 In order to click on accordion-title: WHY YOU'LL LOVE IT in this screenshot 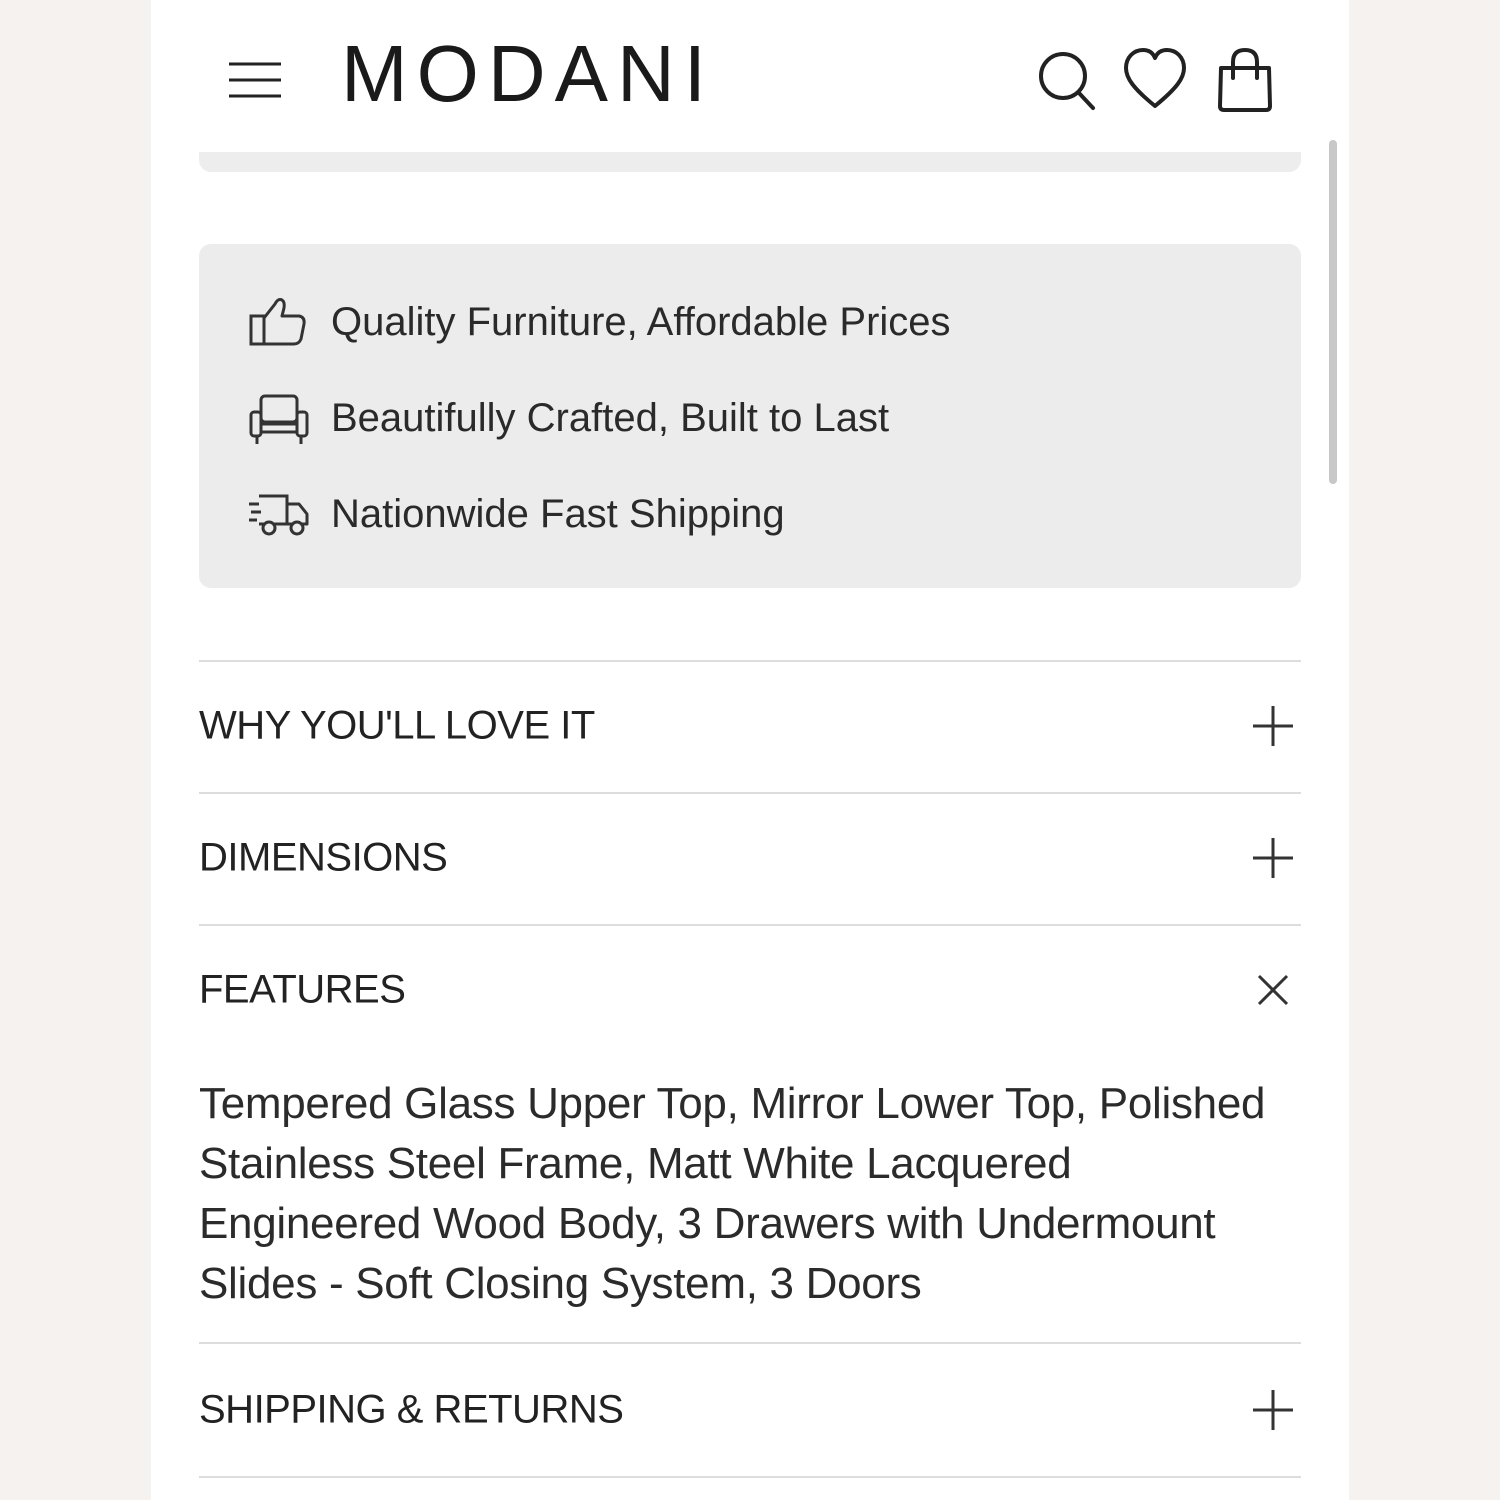, I will do `click(397, 725)`.